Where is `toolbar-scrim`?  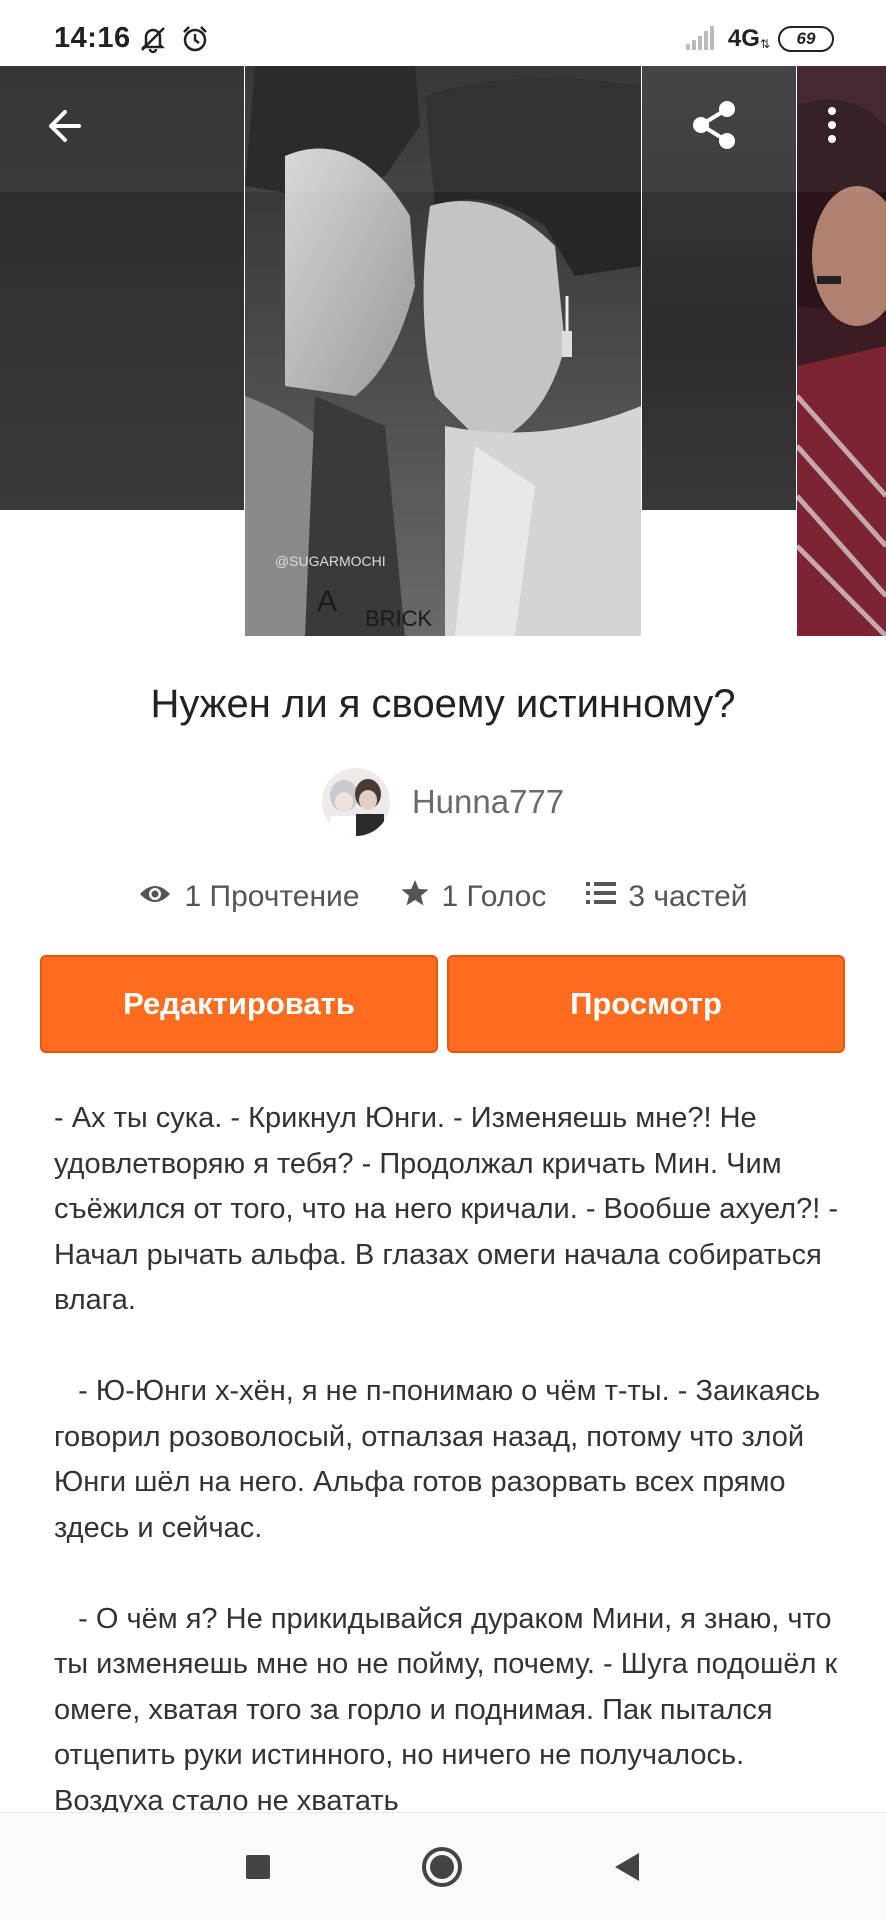 toolbar-scrim is located at coordinates (443, 129).